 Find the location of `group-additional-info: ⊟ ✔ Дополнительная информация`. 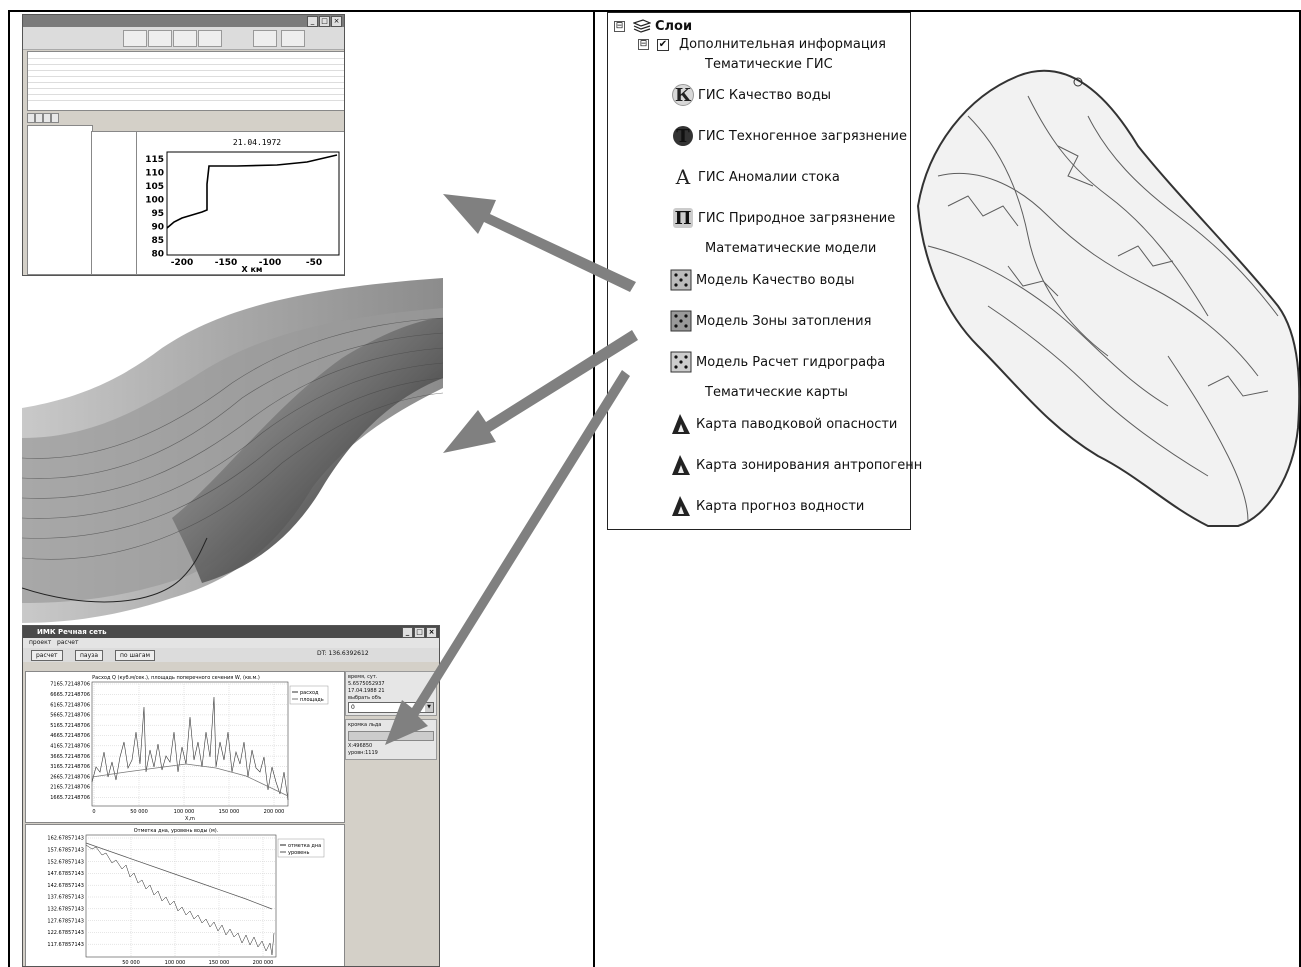

group-additional-info: ⊟ ✔ Дополнительная информация is located at coordinates (762, 44).